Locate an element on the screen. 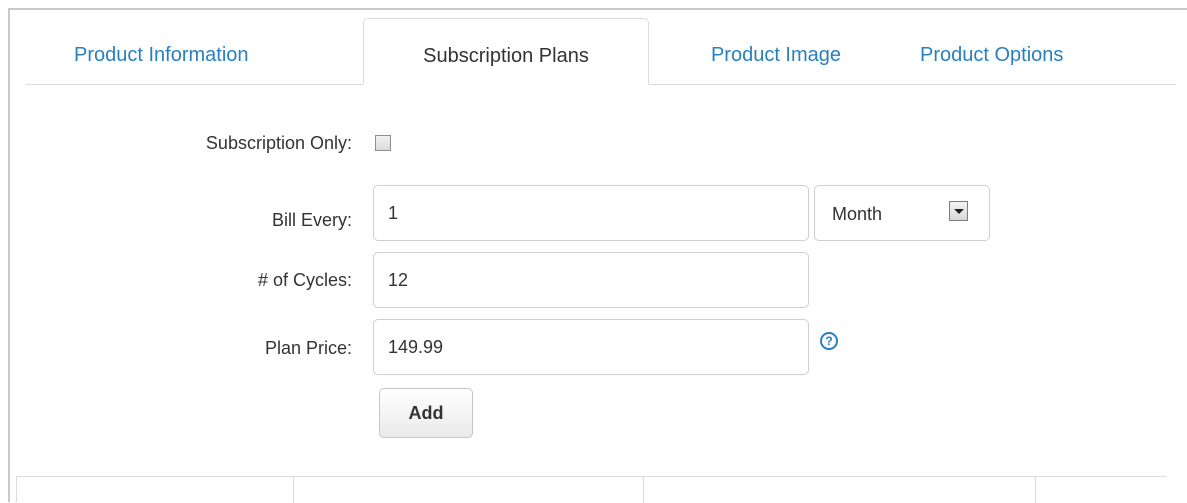 This screenshot has height=503, width=1187. subscription-only-checkbox is located at coordinates (383, 143).